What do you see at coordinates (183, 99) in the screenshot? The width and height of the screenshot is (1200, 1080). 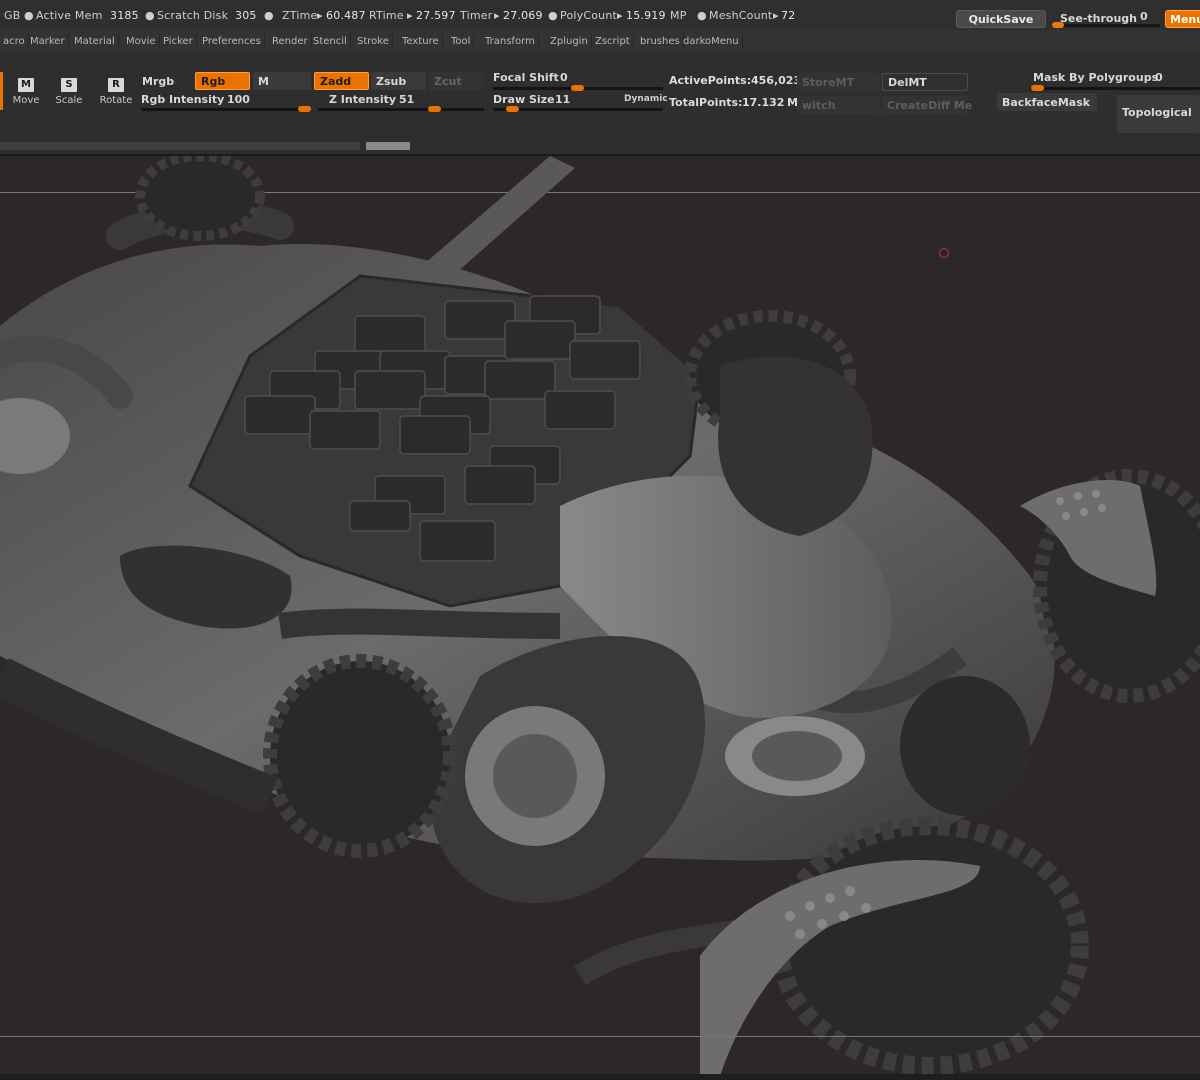 I see `rgb-intensity-label: Rgb Intensity` at bounding box center [183, 99].